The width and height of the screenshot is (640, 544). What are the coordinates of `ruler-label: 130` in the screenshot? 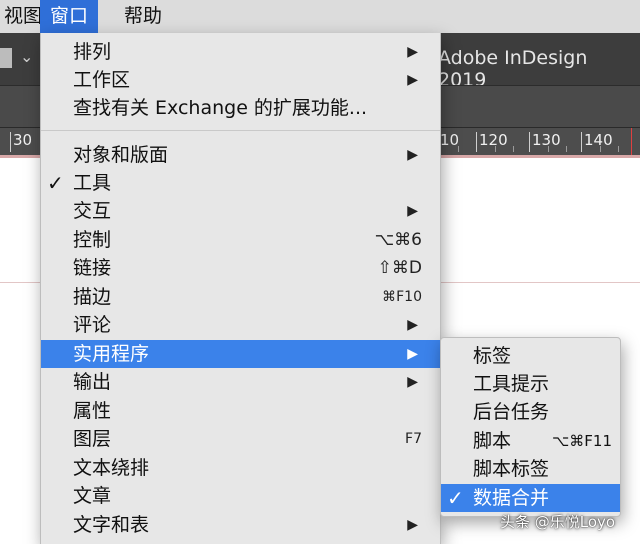 It's located at (546, 140).